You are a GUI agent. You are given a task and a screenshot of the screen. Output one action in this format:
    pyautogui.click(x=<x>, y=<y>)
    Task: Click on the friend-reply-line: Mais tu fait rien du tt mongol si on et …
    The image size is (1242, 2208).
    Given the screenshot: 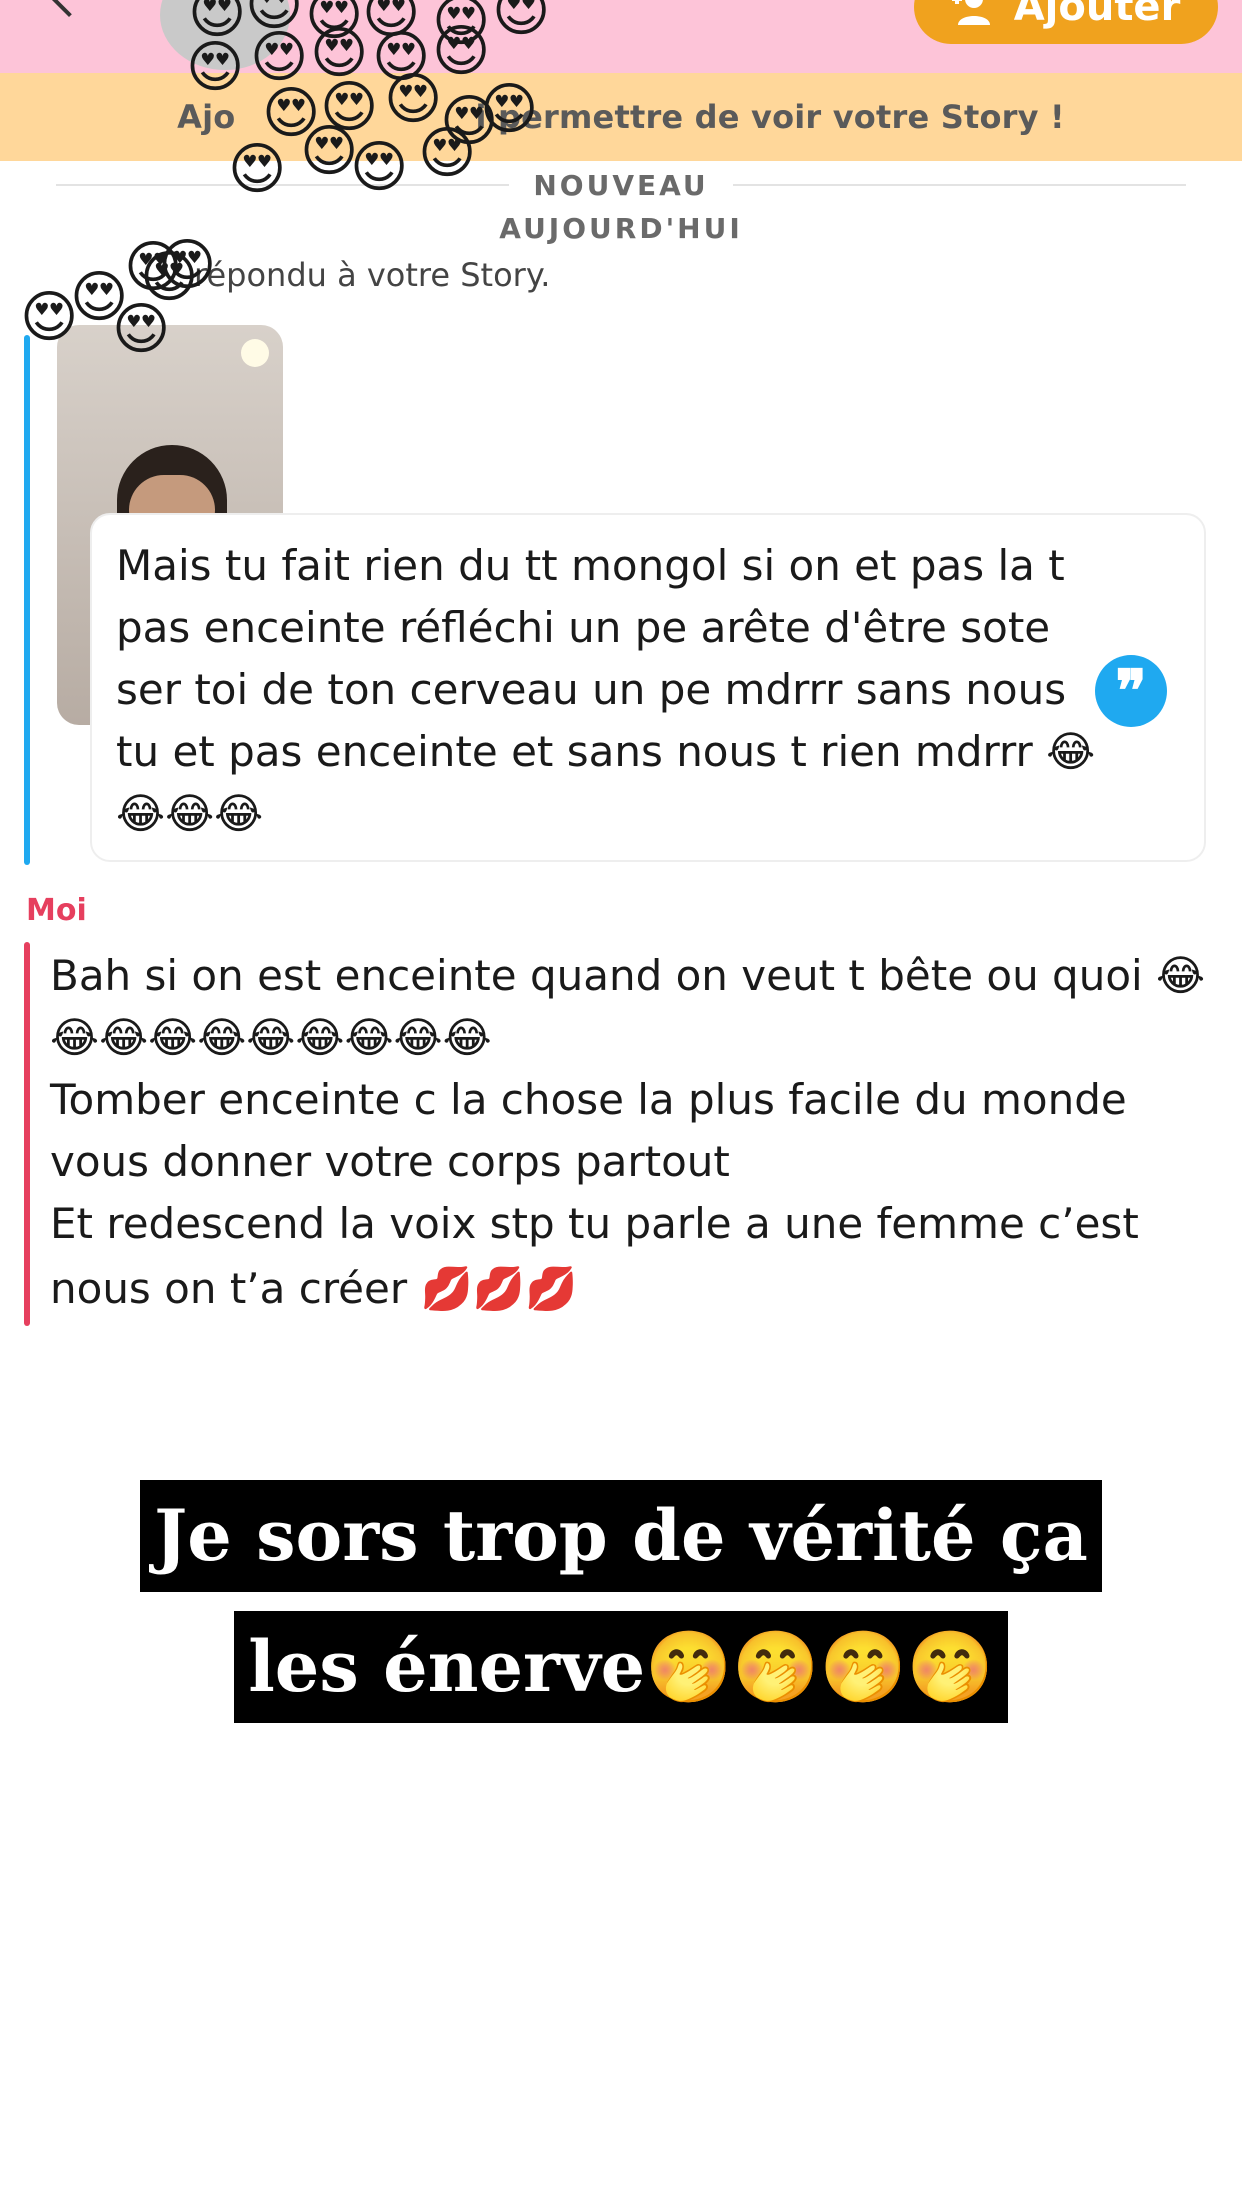 What is the action you would take?
    pyautogui.click(x=590, y=565)
    